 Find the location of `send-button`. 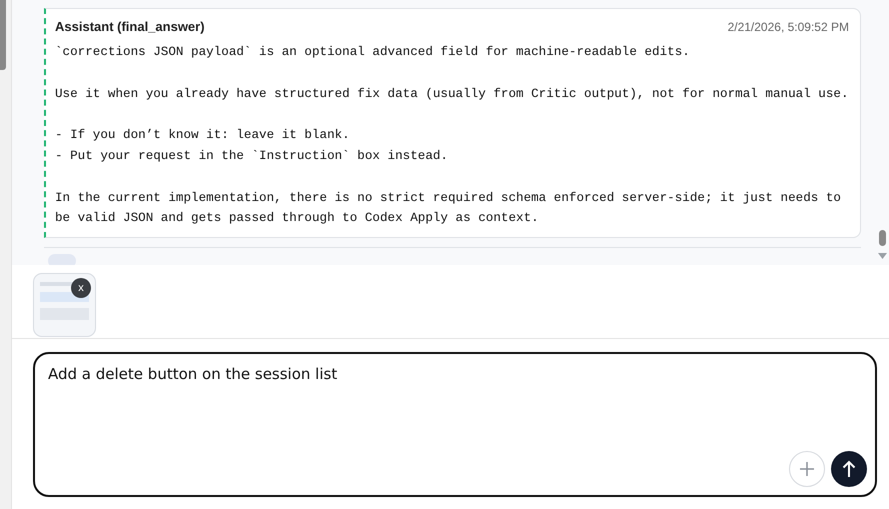

send-button is located at coordinates (849, 469).